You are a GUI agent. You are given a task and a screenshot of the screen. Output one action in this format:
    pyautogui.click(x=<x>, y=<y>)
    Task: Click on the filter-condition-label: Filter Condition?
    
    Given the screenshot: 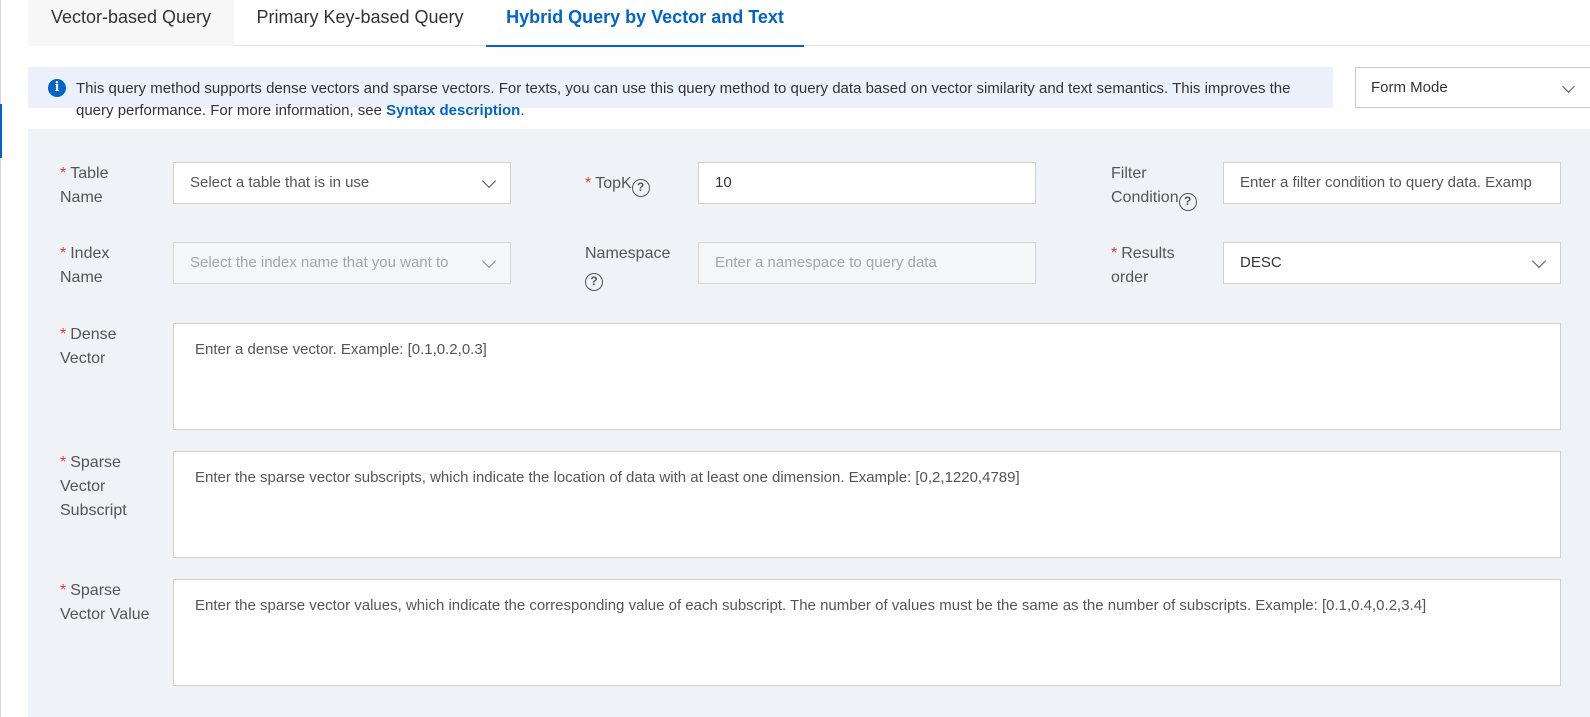 What is the action you would take?
    pyautogui.click(x=1154, y=186)
    